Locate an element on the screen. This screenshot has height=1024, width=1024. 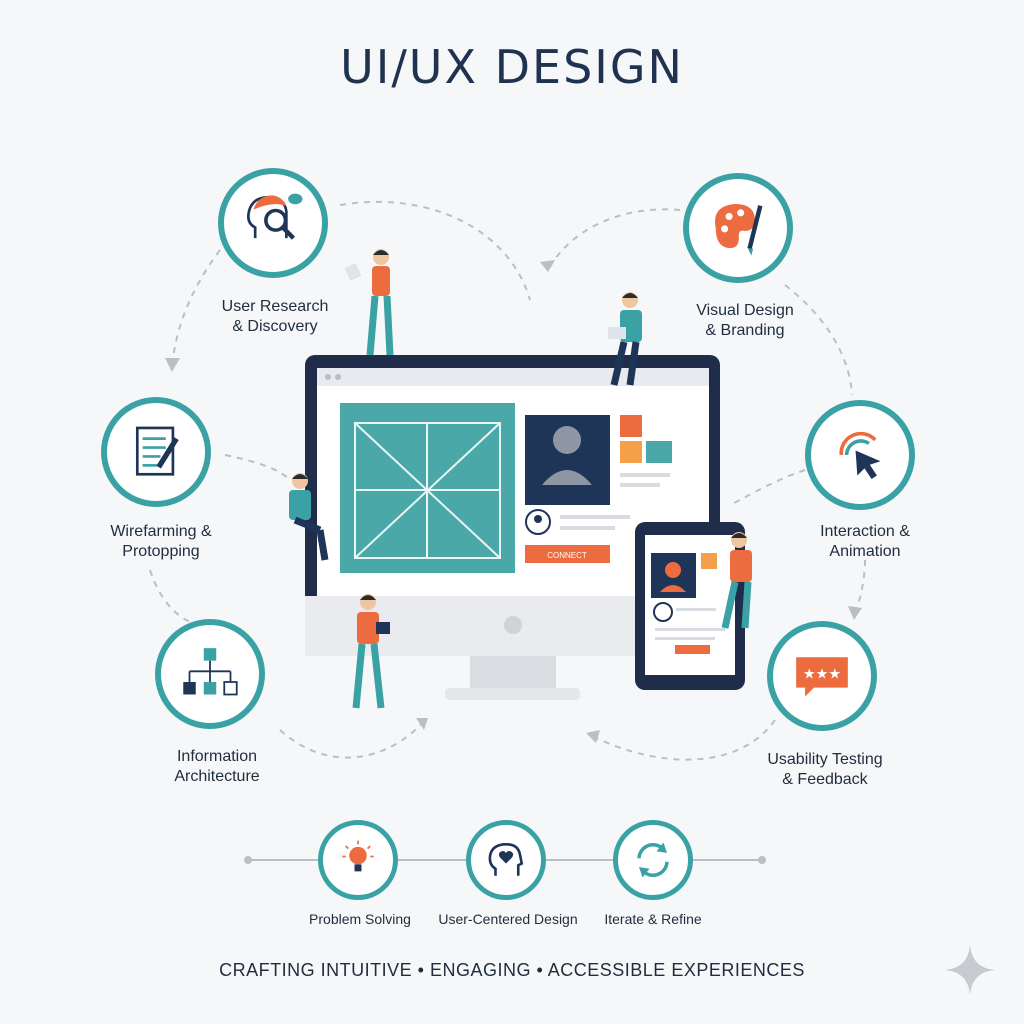
principle-label: Iterate & Refine is located at coordinates (653, 919).